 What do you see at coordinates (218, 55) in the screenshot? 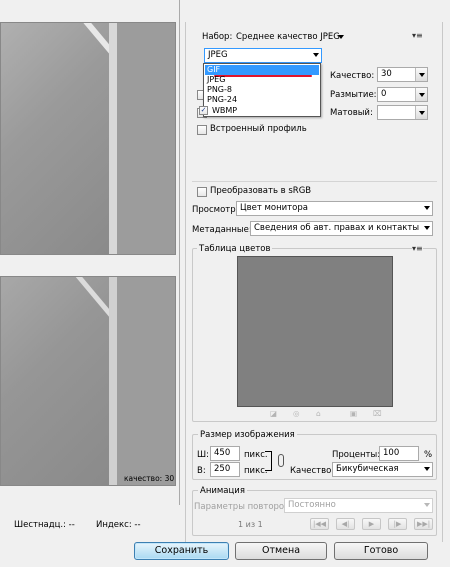
I see `format-value: JPEG` at bounding box center [218, 55].